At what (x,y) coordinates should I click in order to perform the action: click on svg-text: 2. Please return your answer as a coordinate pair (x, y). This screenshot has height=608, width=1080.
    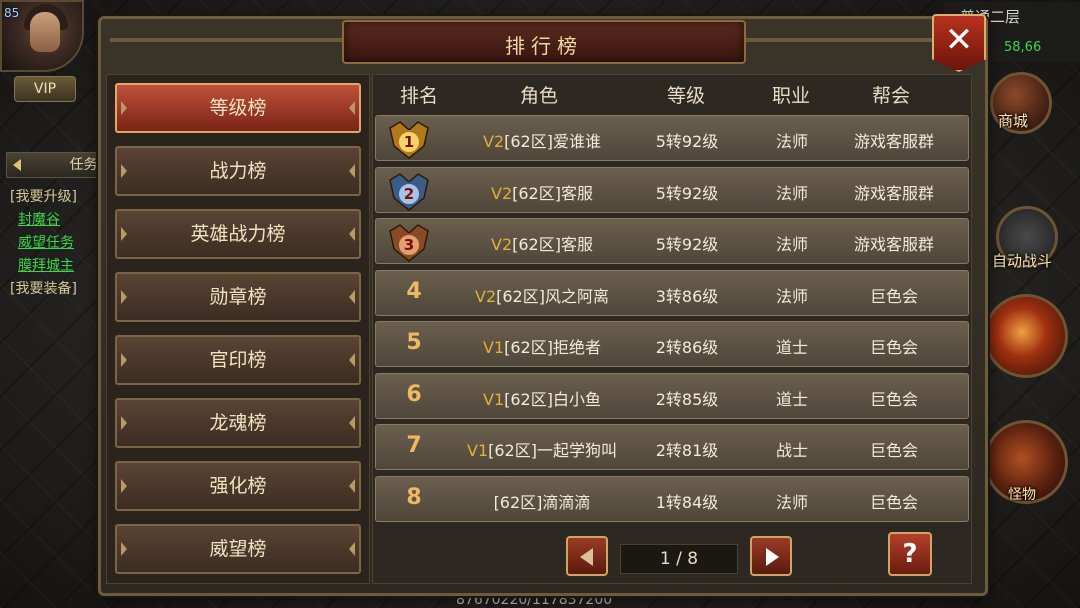
    Looking at the image, I should click on (409, 194).